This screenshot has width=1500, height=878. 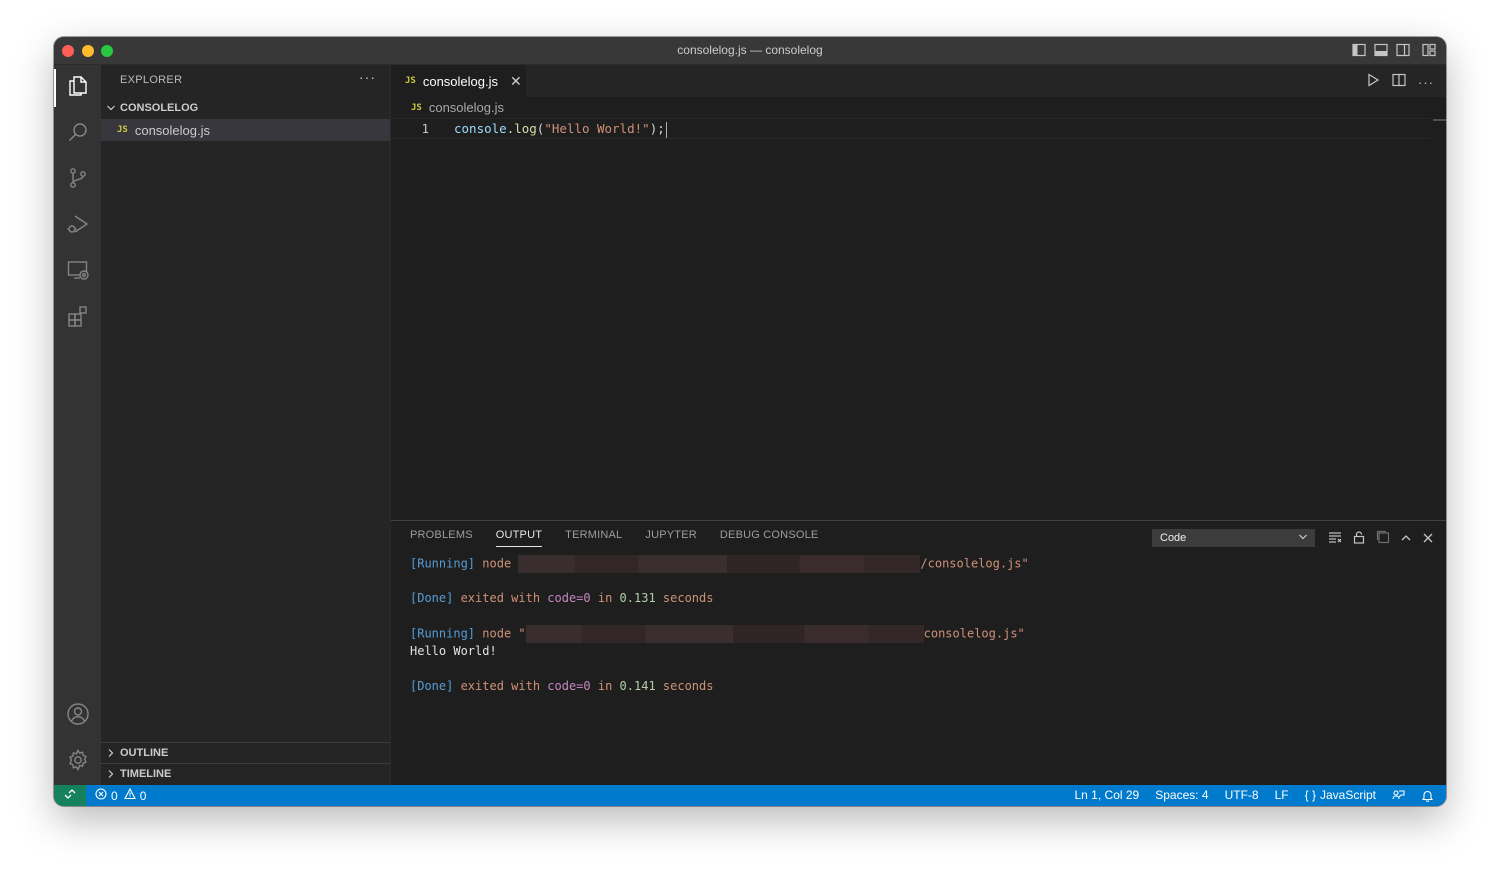 I want to click on toggle-primary-sidebar-icon, so click(x=1359, y=50).